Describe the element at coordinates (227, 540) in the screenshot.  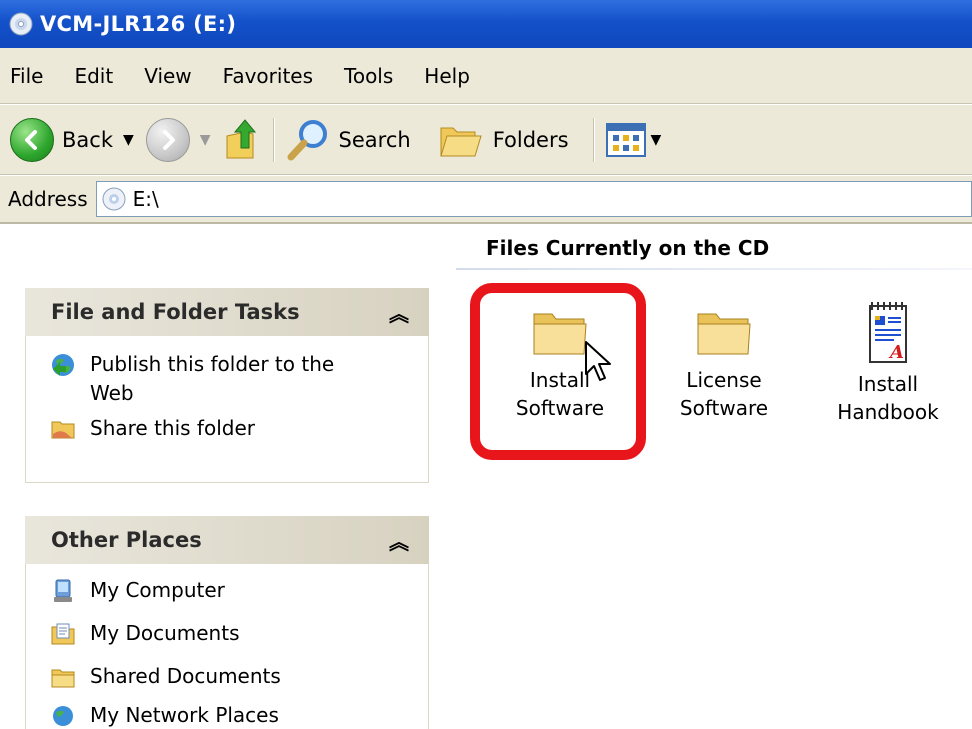
I see `places-panel-header: Other Places ︽` at that location.